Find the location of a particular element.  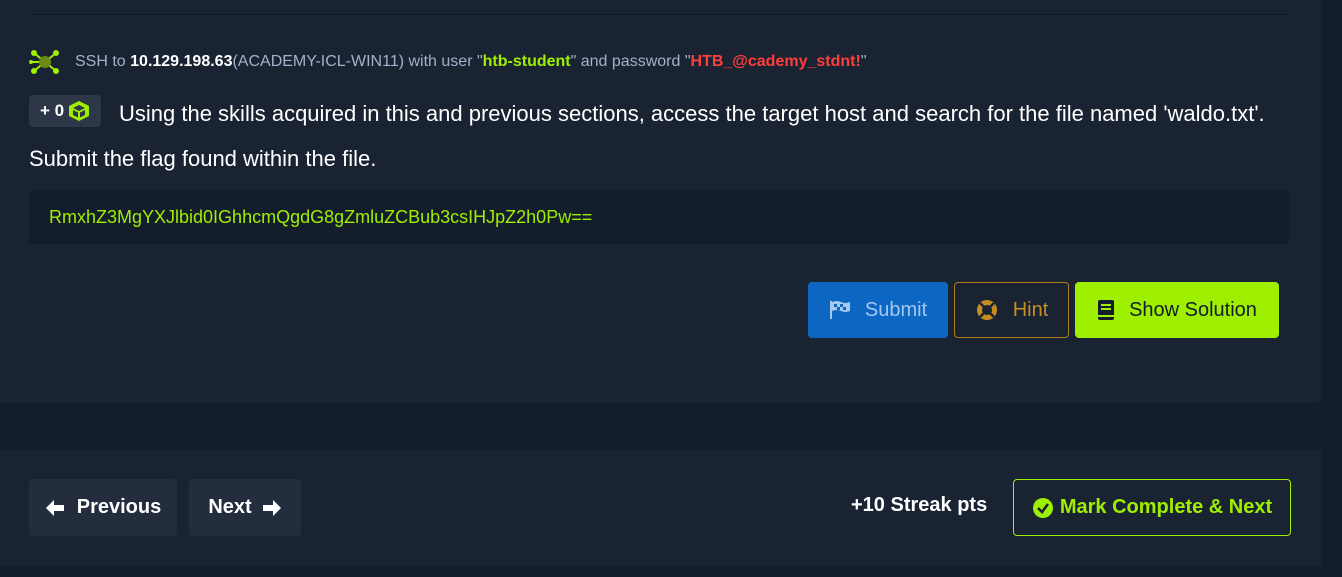

show-solution-label: Show Solution is located at coordinates (1193, 309).